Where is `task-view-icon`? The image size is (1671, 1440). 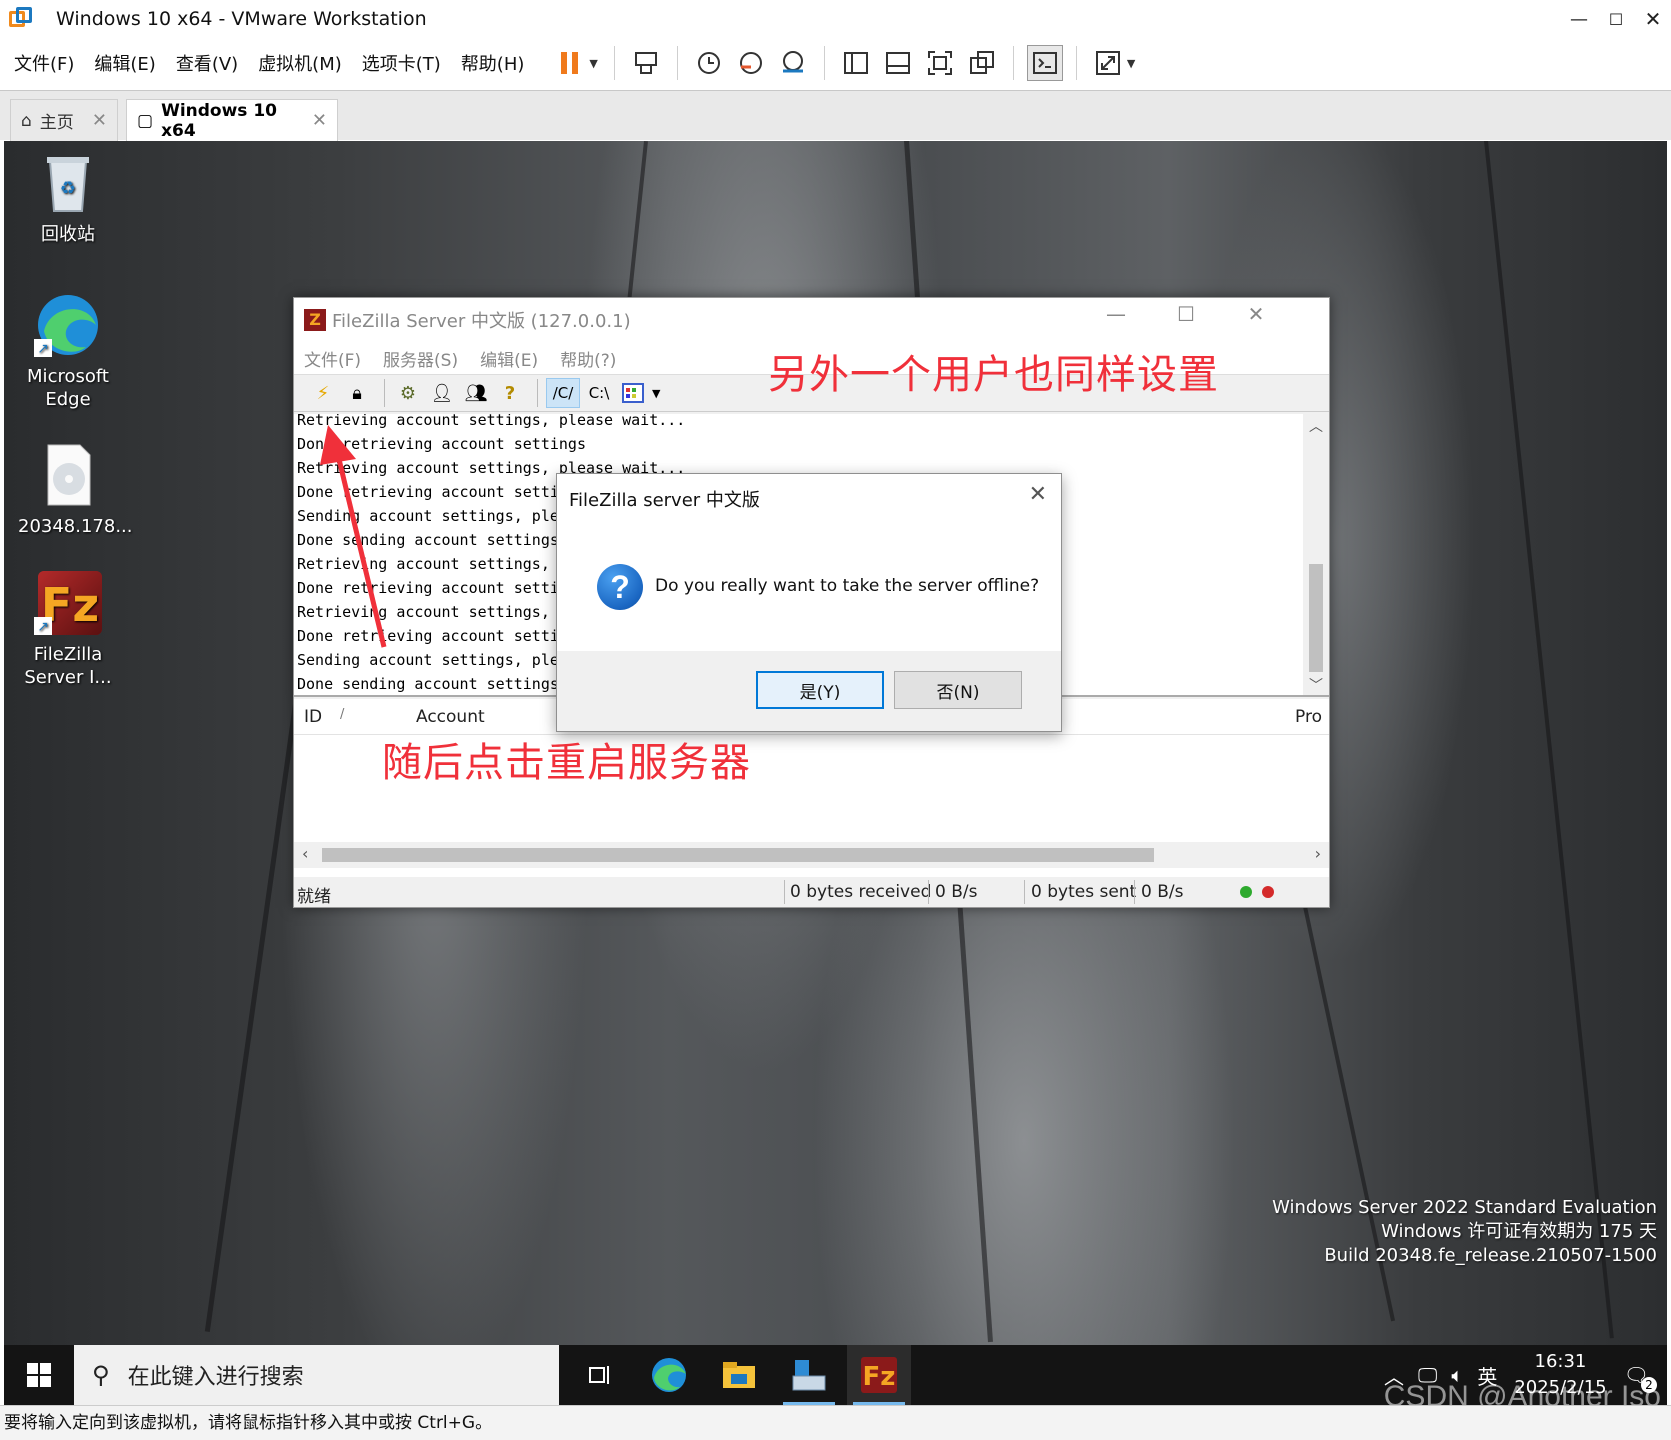
task-view-icon is located at coordinates (599, 1375).